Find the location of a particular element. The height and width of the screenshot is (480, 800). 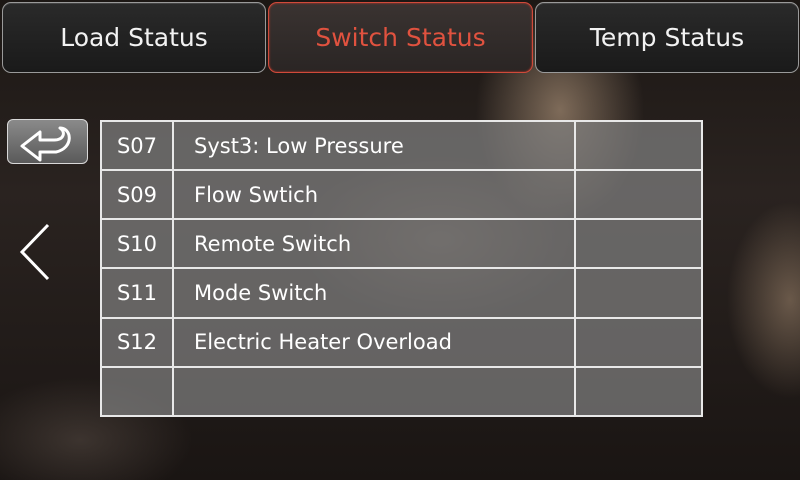

tab-load-status-label: Load Status is located at coordinates (134, 37).